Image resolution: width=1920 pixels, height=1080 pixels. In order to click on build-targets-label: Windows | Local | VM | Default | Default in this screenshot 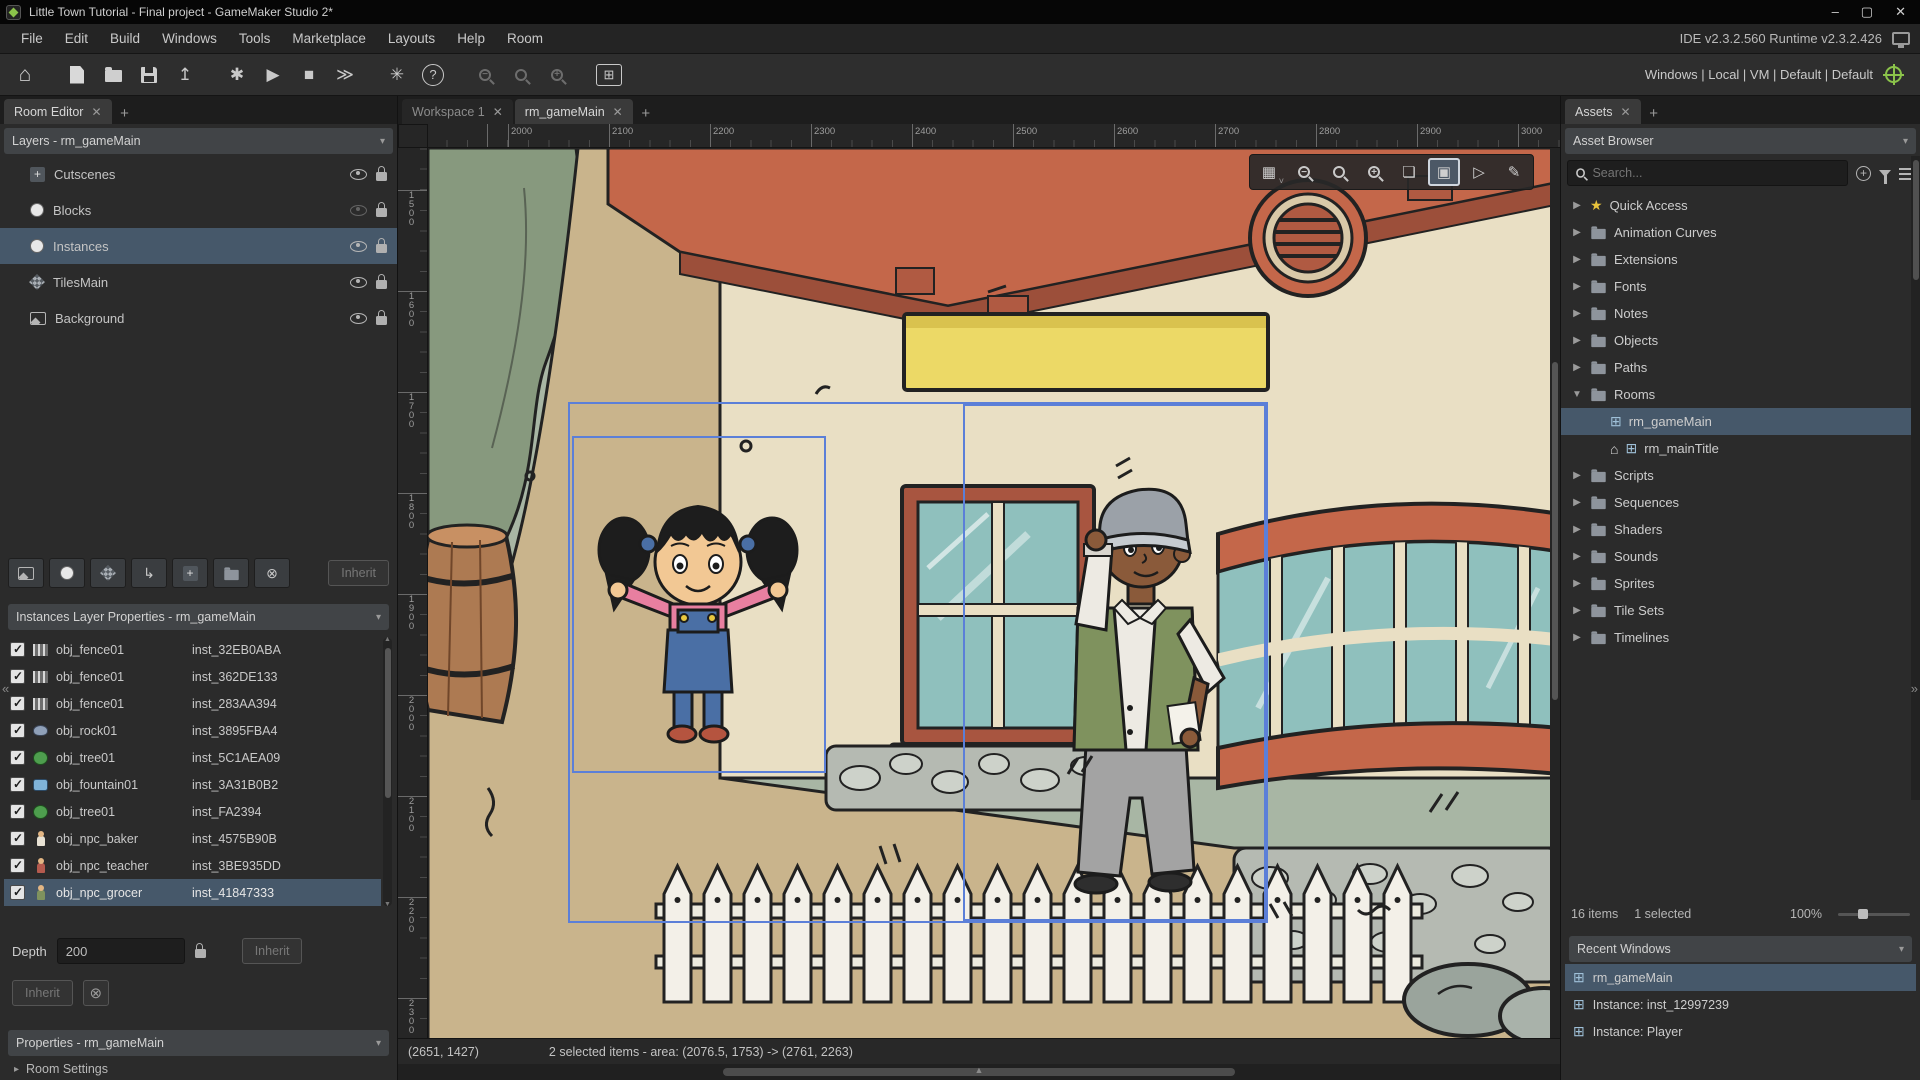, I will do `click(1759, 74)`.